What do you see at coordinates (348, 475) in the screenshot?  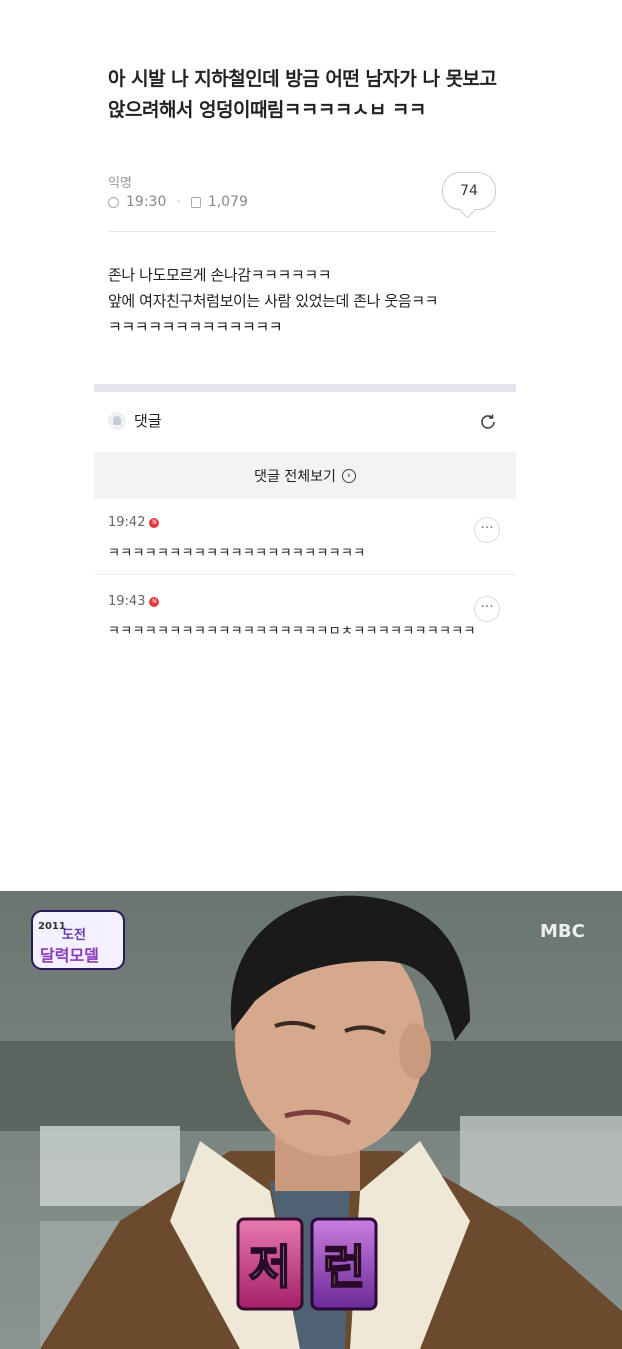 I see `chevron-right-circle-icon: ›` at bounding box center [348, 475].